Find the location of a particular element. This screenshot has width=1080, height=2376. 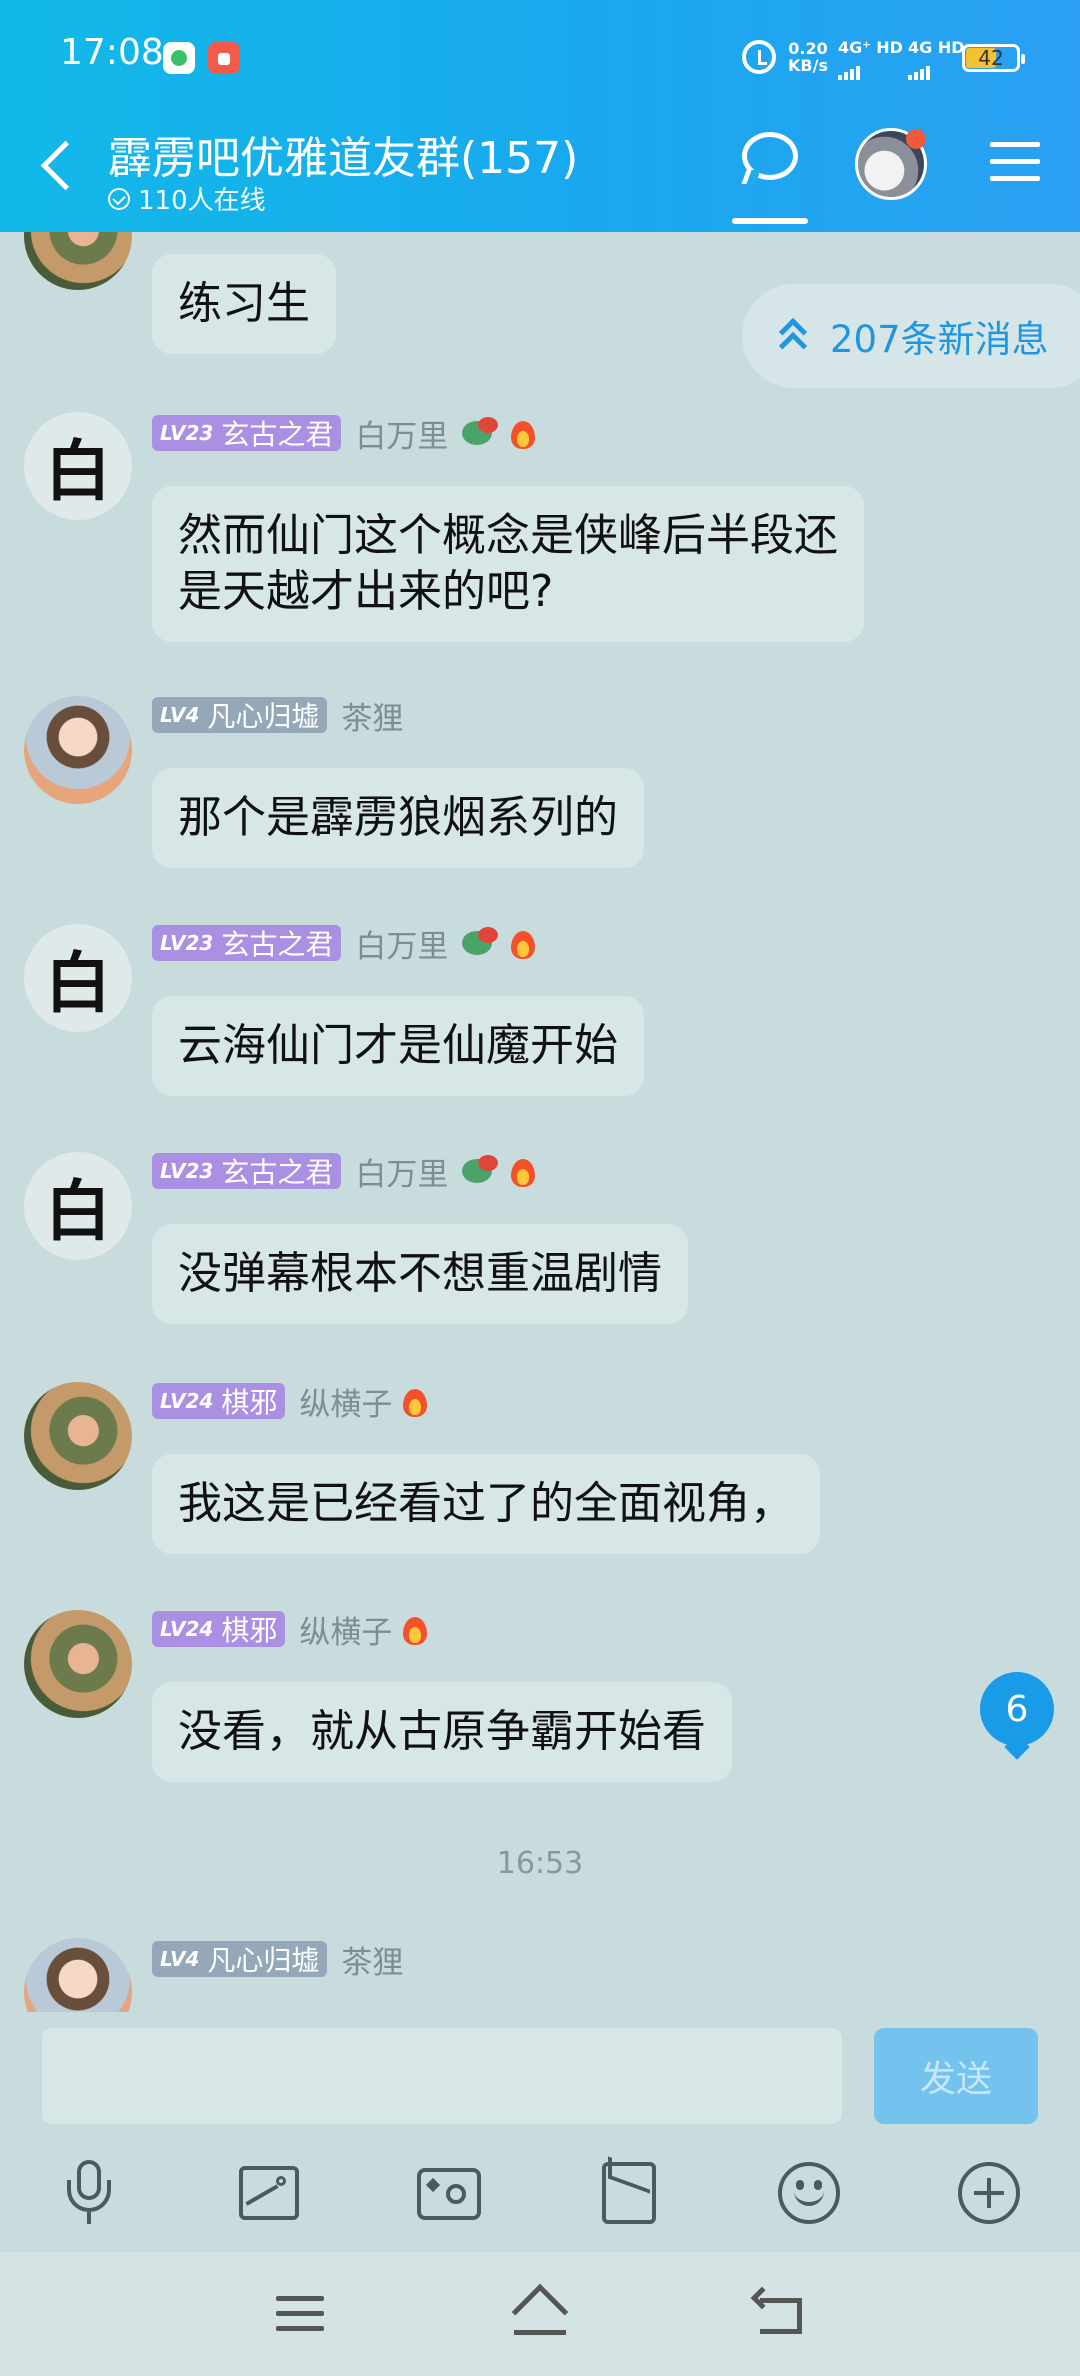

group-avatar is located at coordinates (891, 164).